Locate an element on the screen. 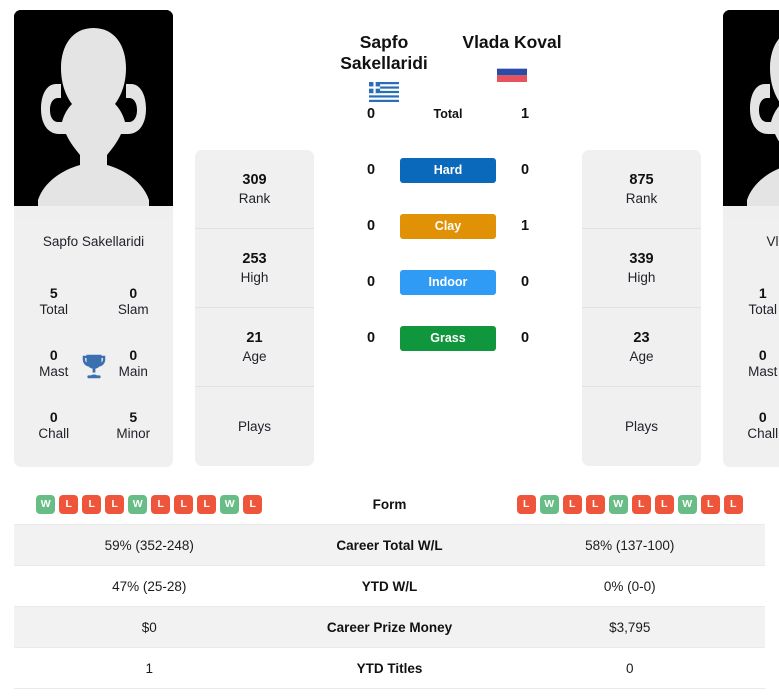 The image size is (779, 699). row-label-form: Form is located at coordinates (389, 504).